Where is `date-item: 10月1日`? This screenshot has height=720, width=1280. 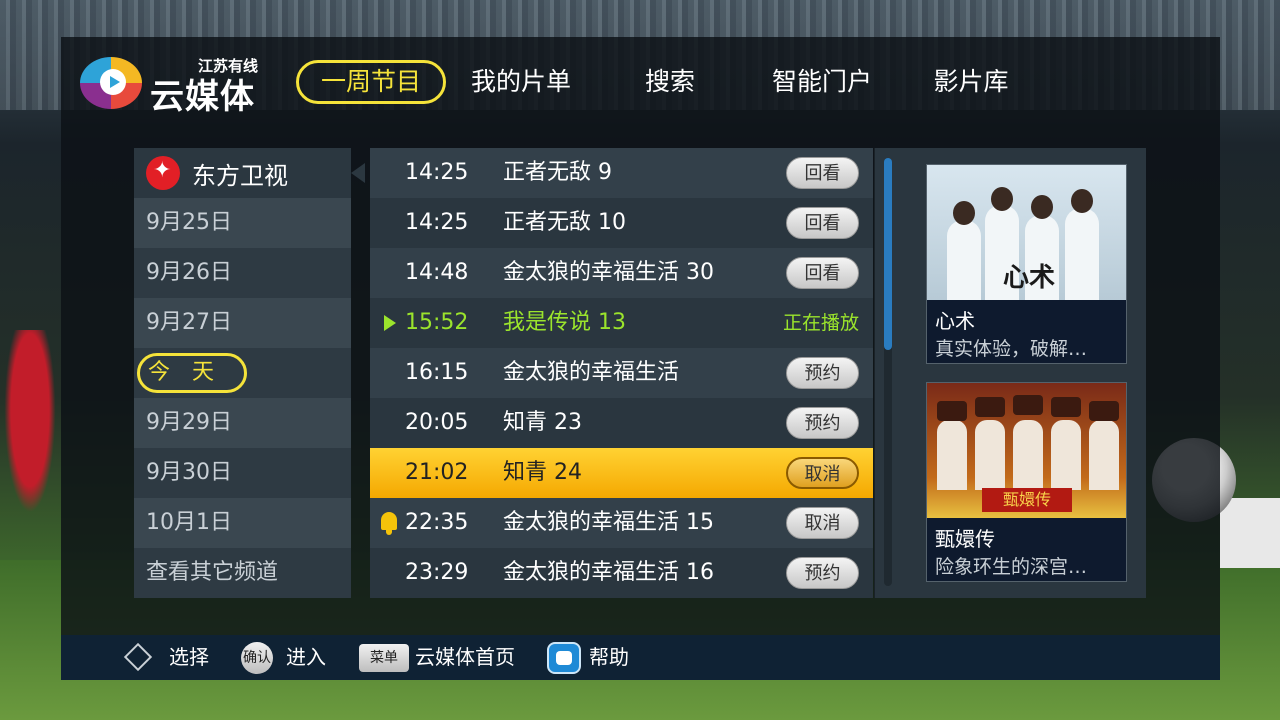
date-item: 10月1日 is located at coordinates (242, 523).